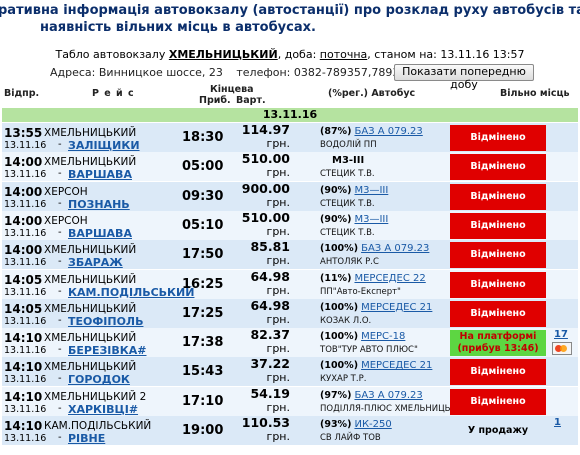 This screenshot has width=580, height=455. I want to click on destination-link: ПОЗНАНЬ, so click(99, 204).